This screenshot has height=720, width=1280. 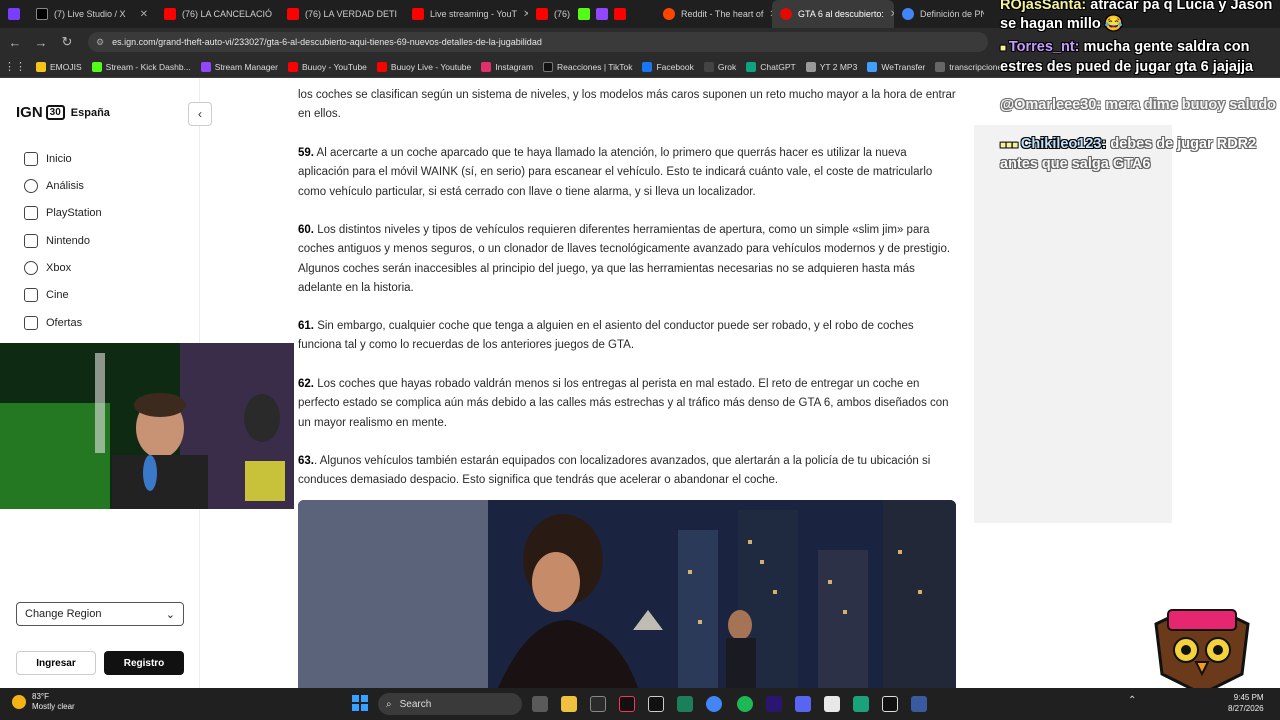 What do you see at coordinates (63, 213) in the screenshot?
I see `sidebar-item-playstation: PlayStation` at bounding box center [63, 213].